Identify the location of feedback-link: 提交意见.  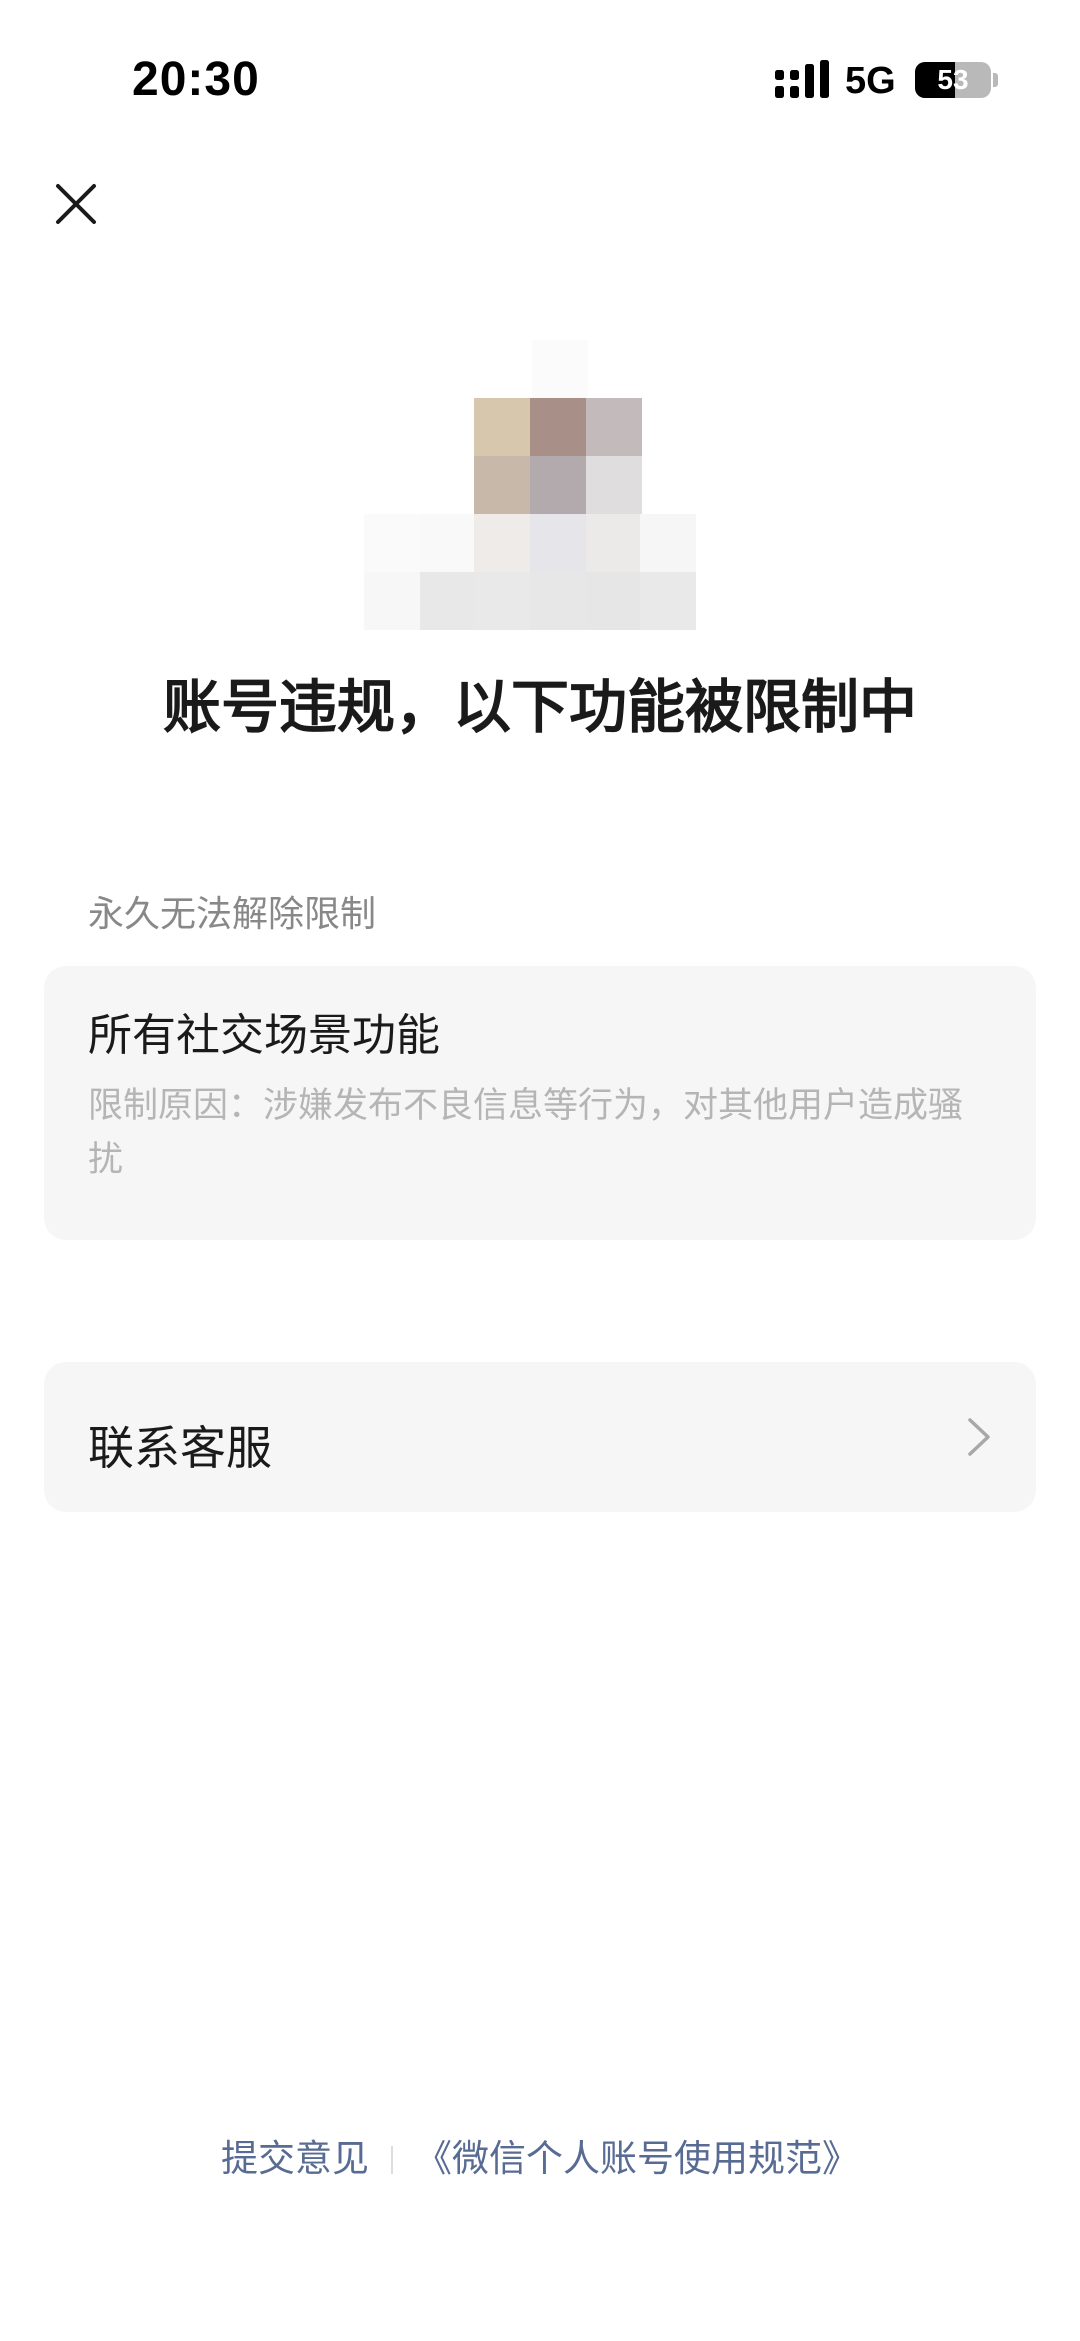
(295, 2158).